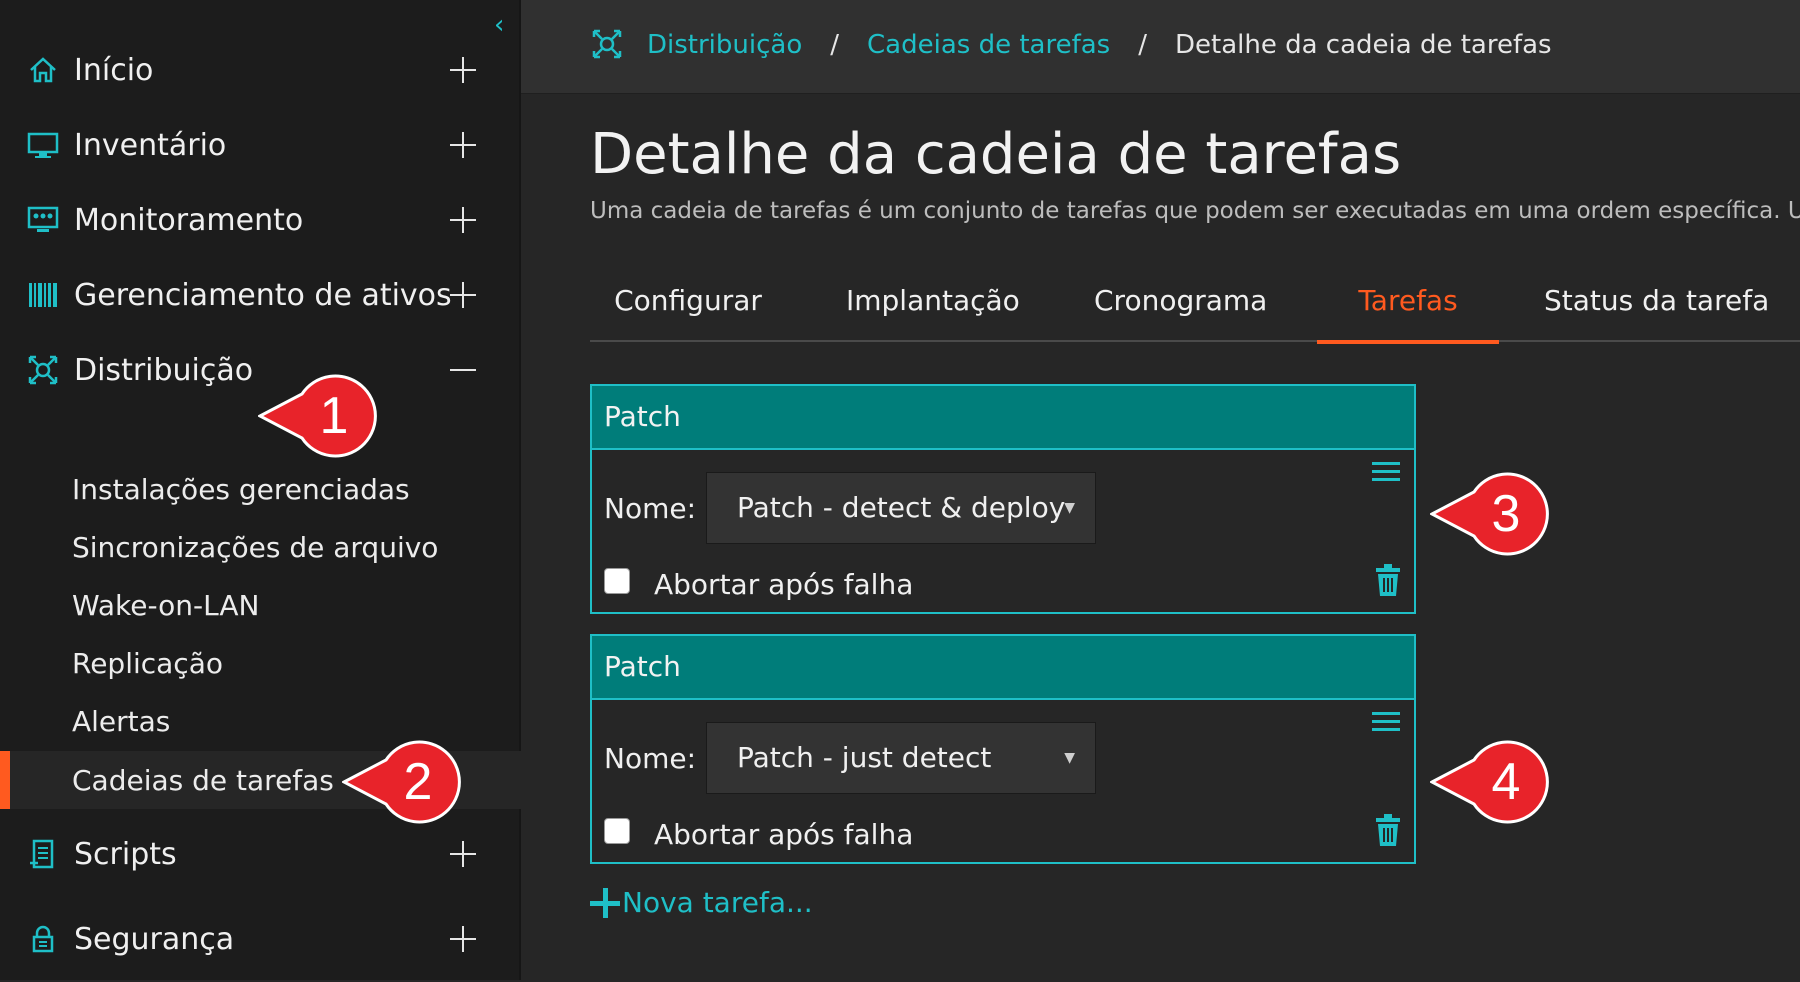 The height and width of the screenshot is (982, 1800). I want to click on task-name-select: Patch - just detect ▼, so click(901, 758).